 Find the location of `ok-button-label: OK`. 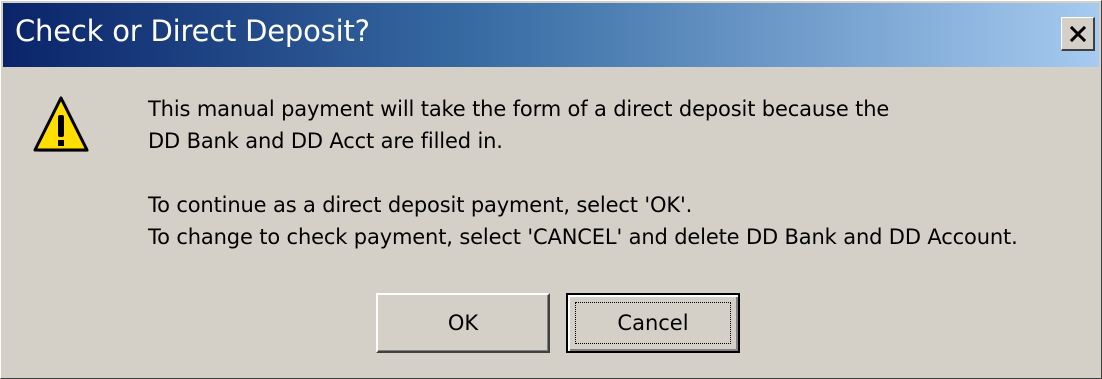

ok-button-label: OK is located at coordinates (463, 323).